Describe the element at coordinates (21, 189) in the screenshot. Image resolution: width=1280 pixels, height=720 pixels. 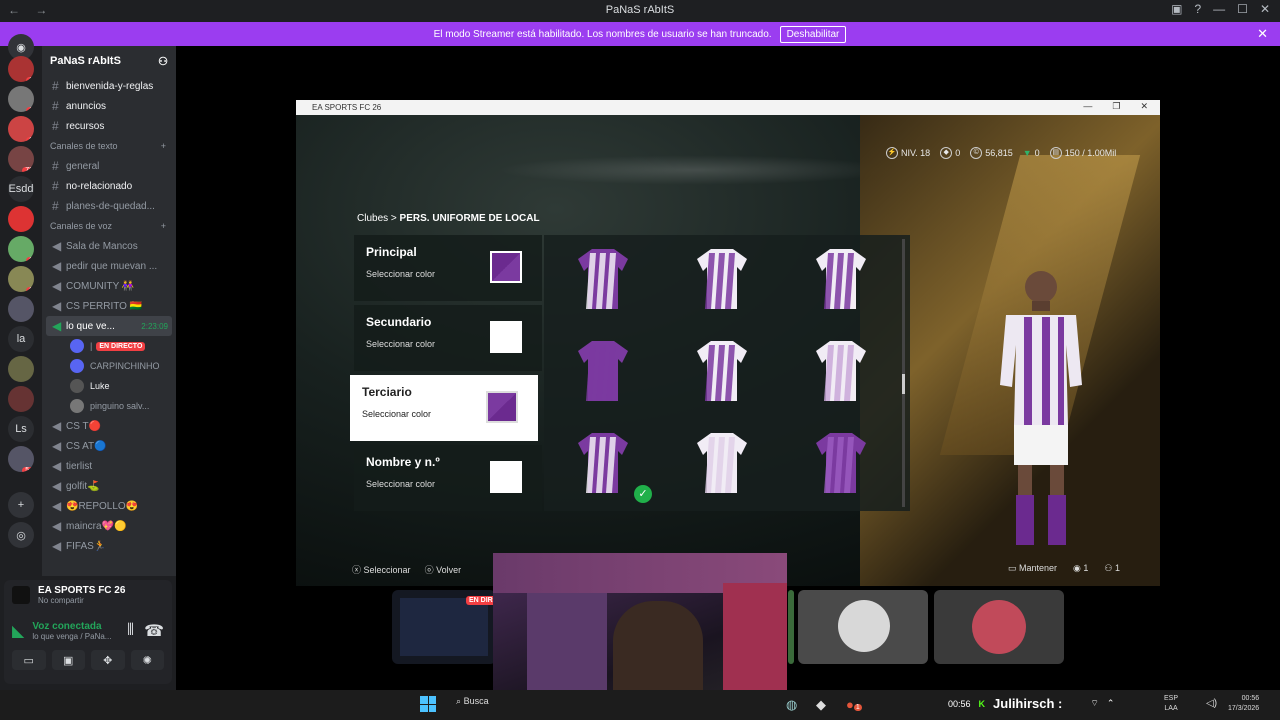
I see `server-icon: Esdd` at that location.